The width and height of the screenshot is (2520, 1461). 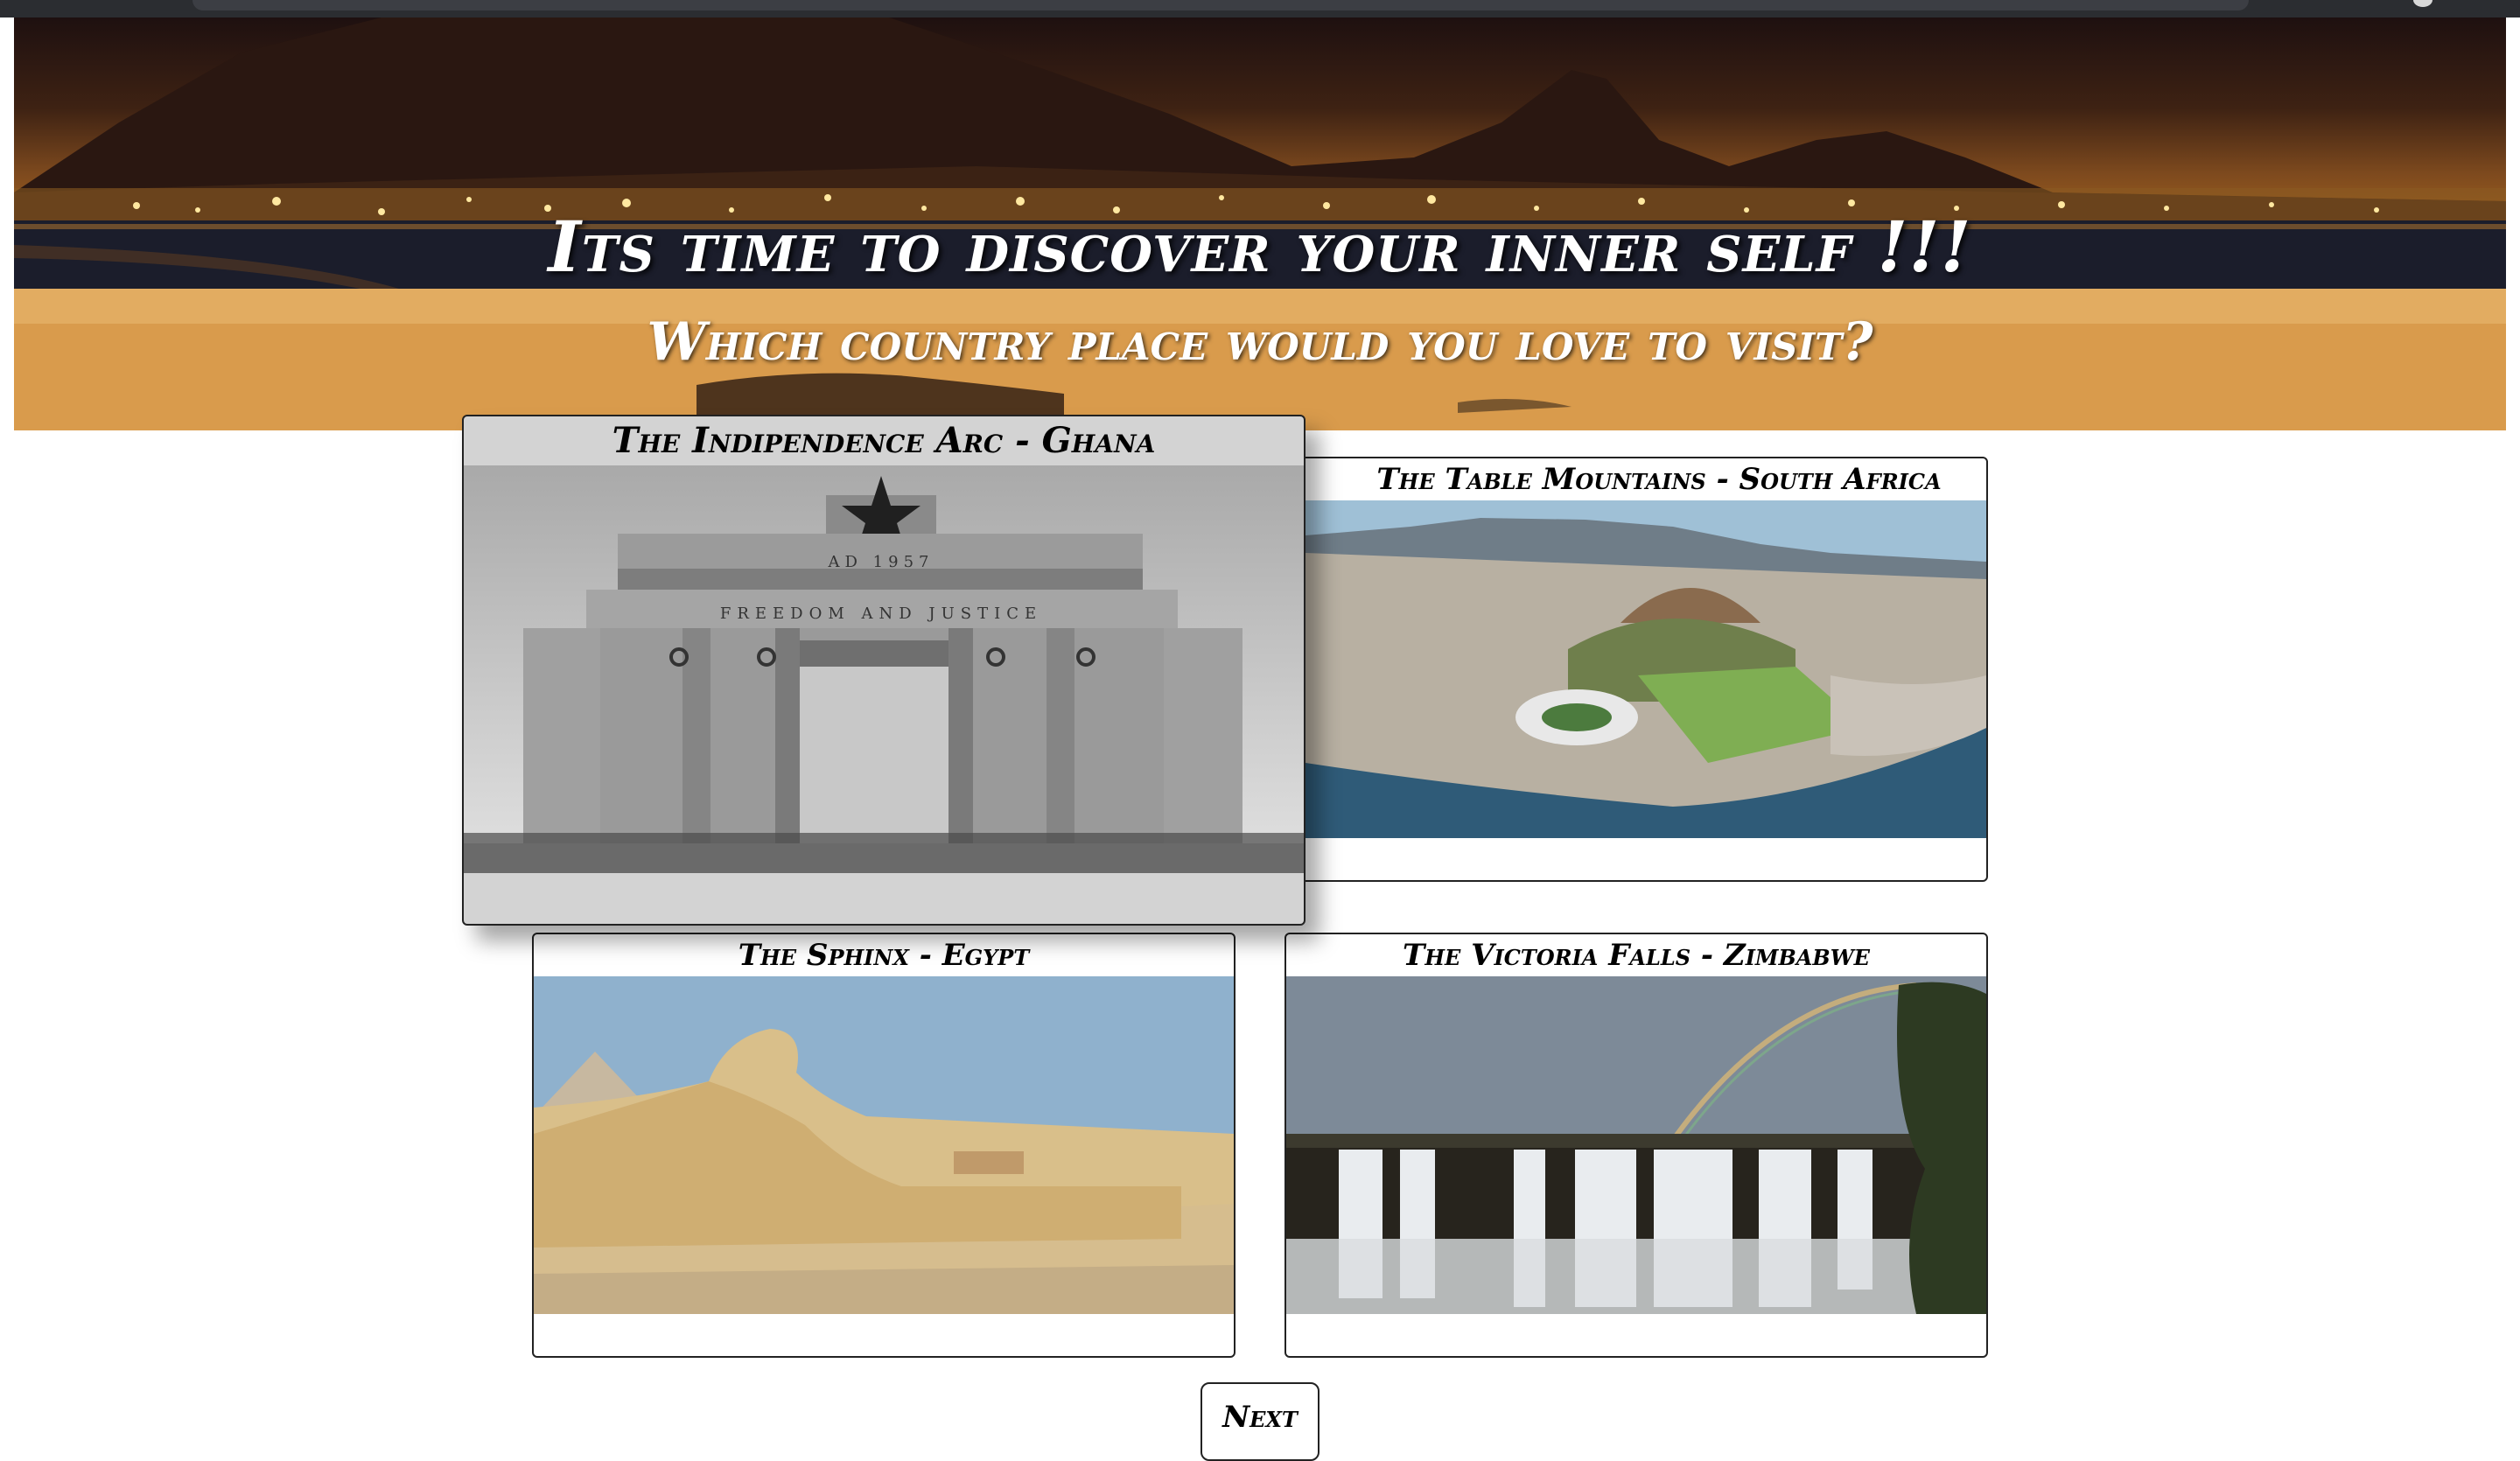 What do you see at coordinates (881, 614) in the screenshot?
I see `svg-text: FREEDOM AND JUSTICE` at bounding box center [881, 614].